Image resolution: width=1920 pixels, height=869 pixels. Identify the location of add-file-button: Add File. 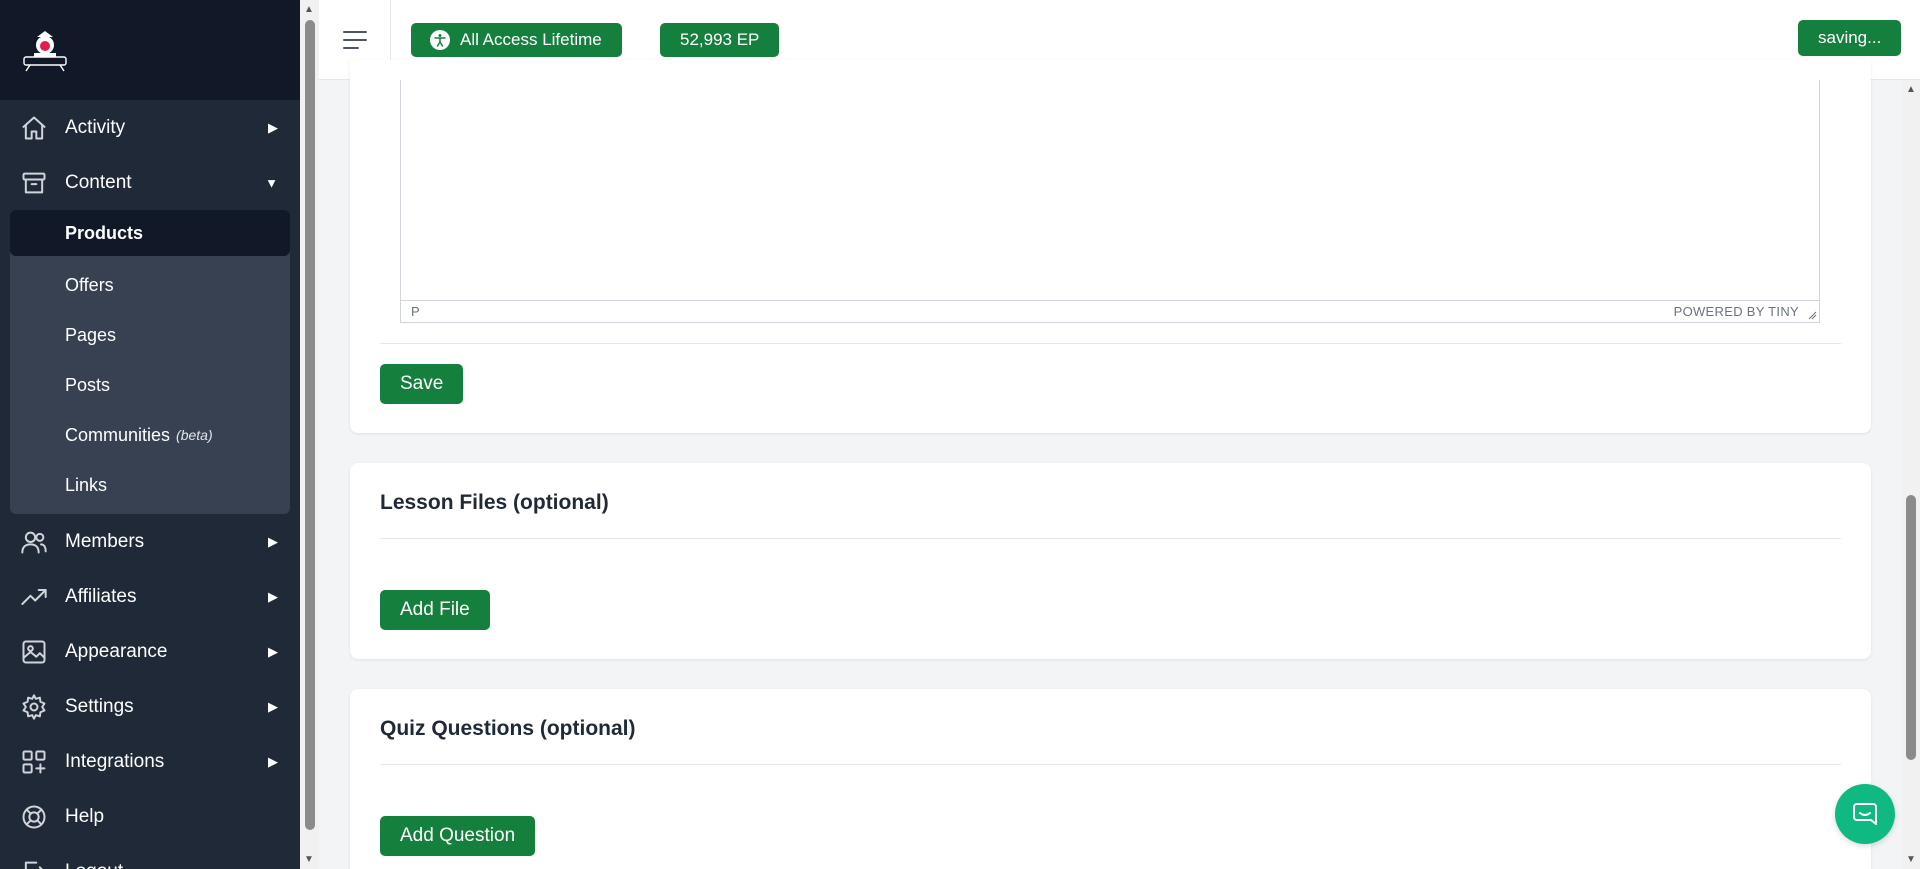
(435, 610).